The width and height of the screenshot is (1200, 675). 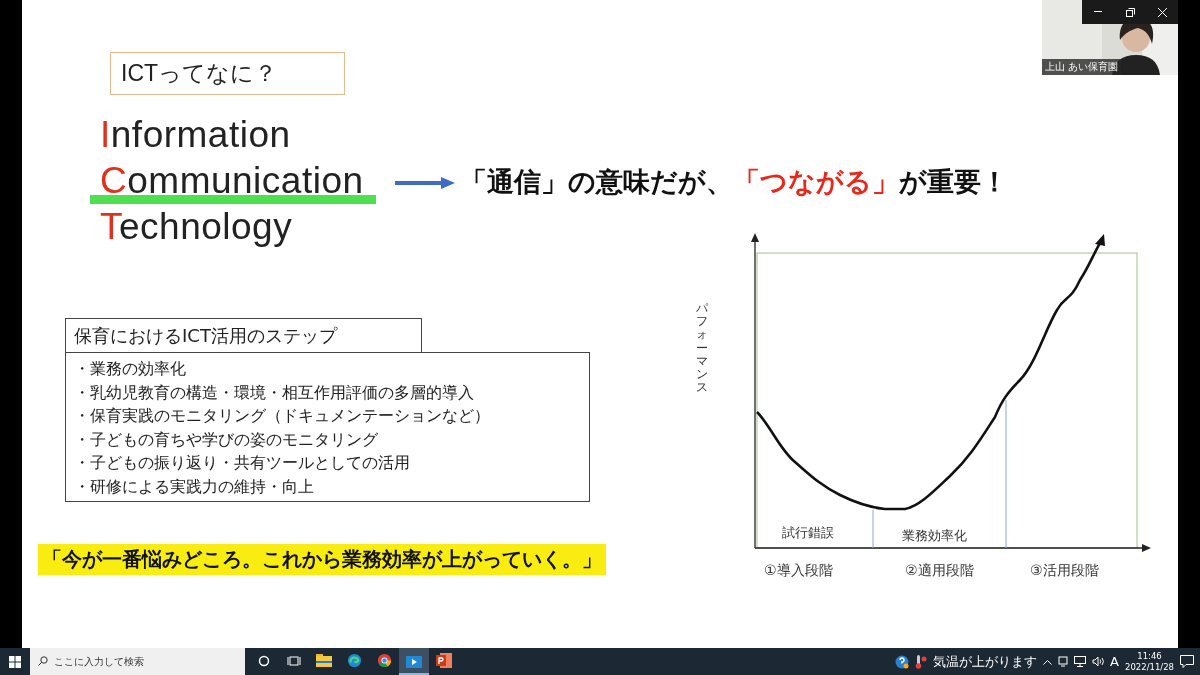 I want to click on divider-line, so click(x=873, y=529).